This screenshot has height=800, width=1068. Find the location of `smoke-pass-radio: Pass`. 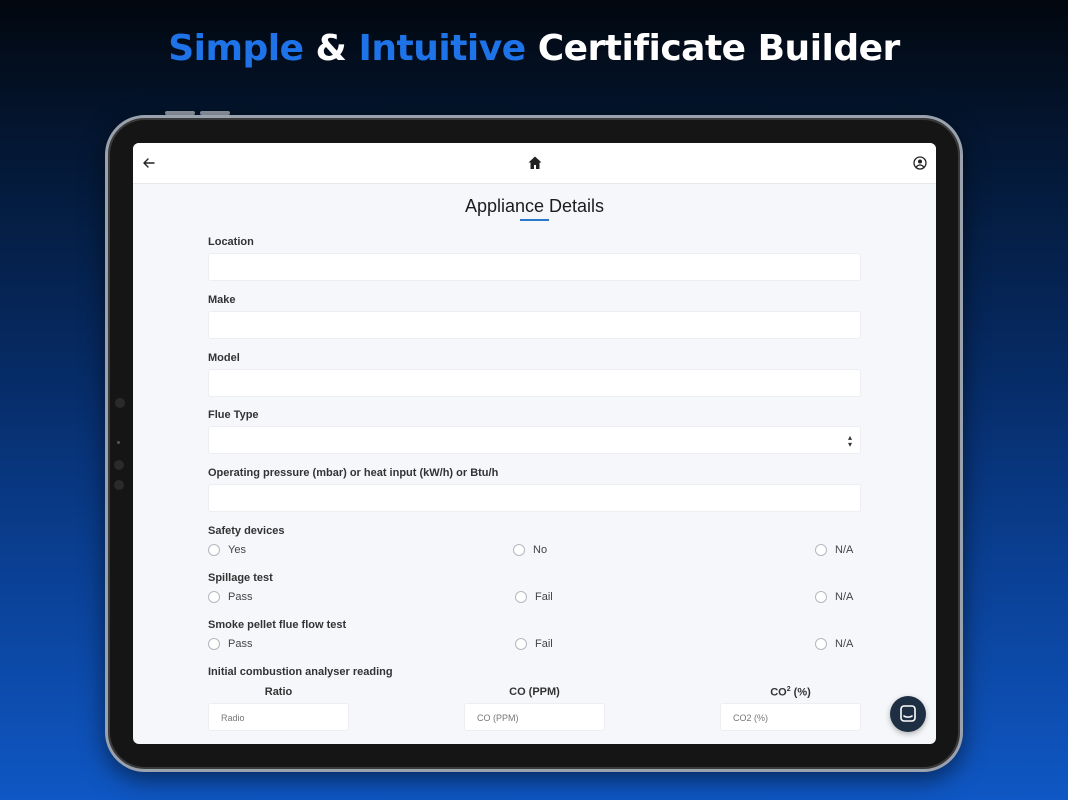

smoke-pass-radio: Pass is located at coordinates (230, 644).